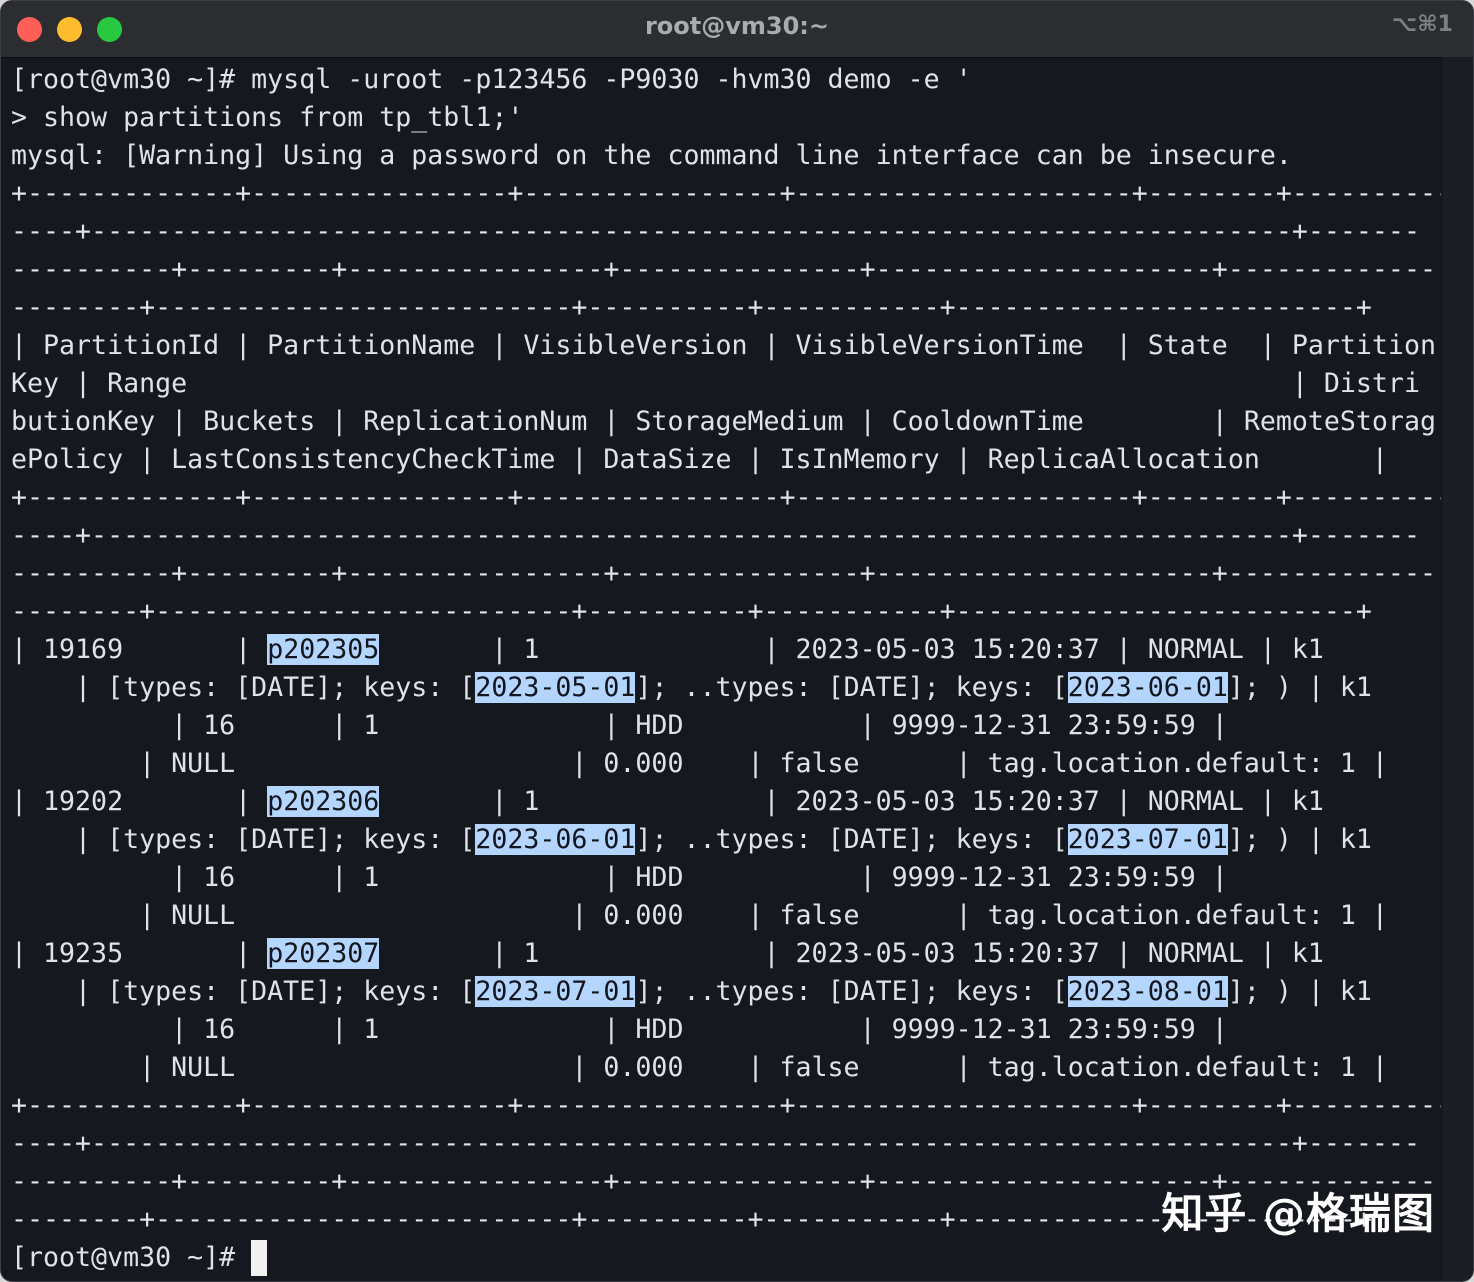 This screenshot has height=1282, width=1474. Describe the element at coordinates (259, 1258) in the screenshot. I see `text-cursor` at that location.